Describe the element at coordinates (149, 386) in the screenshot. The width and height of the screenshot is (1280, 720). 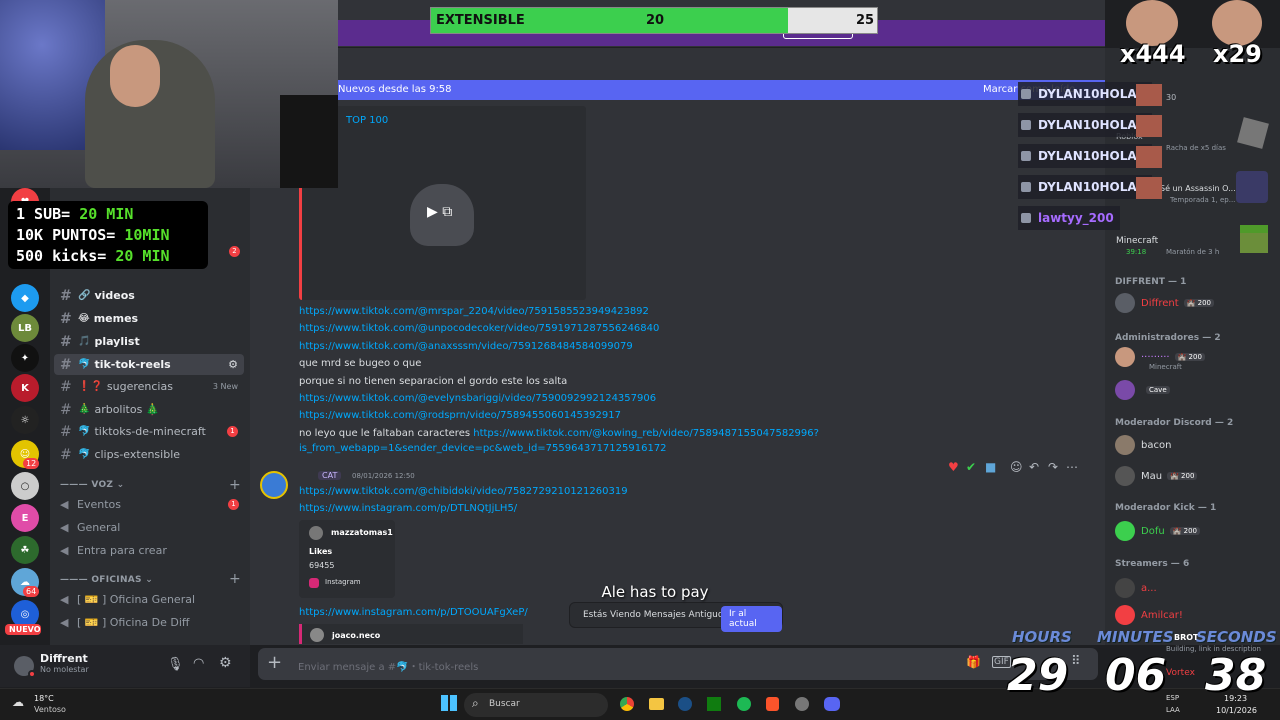
I see `channel-sugerencias: # ❗❓ sugerencias 3 New` at that location.